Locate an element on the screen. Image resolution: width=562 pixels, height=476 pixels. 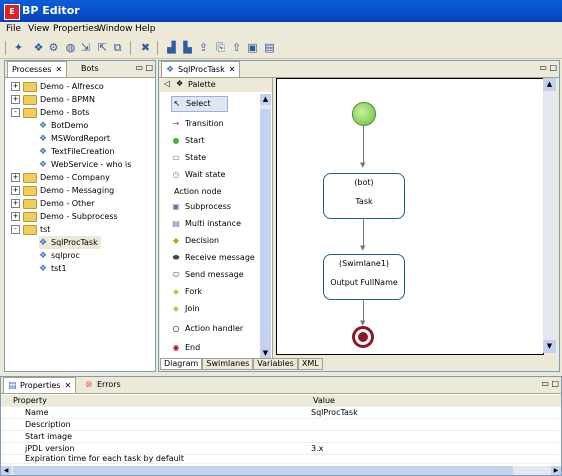
tree-item-demo-bots: - Demo - Bots is located at coordinates (50, 112).